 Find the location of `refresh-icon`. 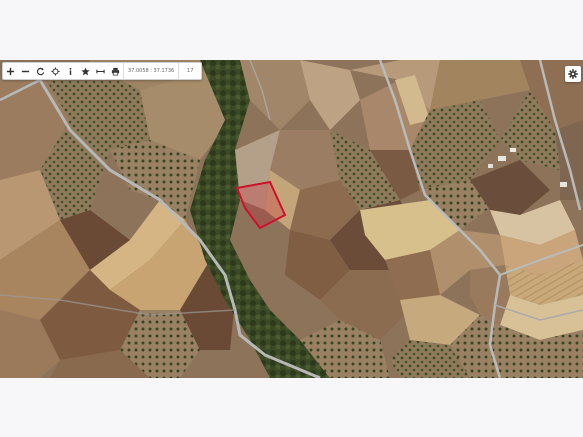

refresh-icon is located at coordinates (40, 71).